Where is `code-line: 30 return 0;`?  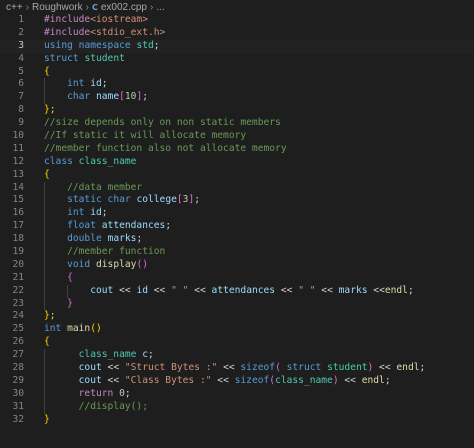
code-line: 30 return 0; is located at coordinates (237, 394).